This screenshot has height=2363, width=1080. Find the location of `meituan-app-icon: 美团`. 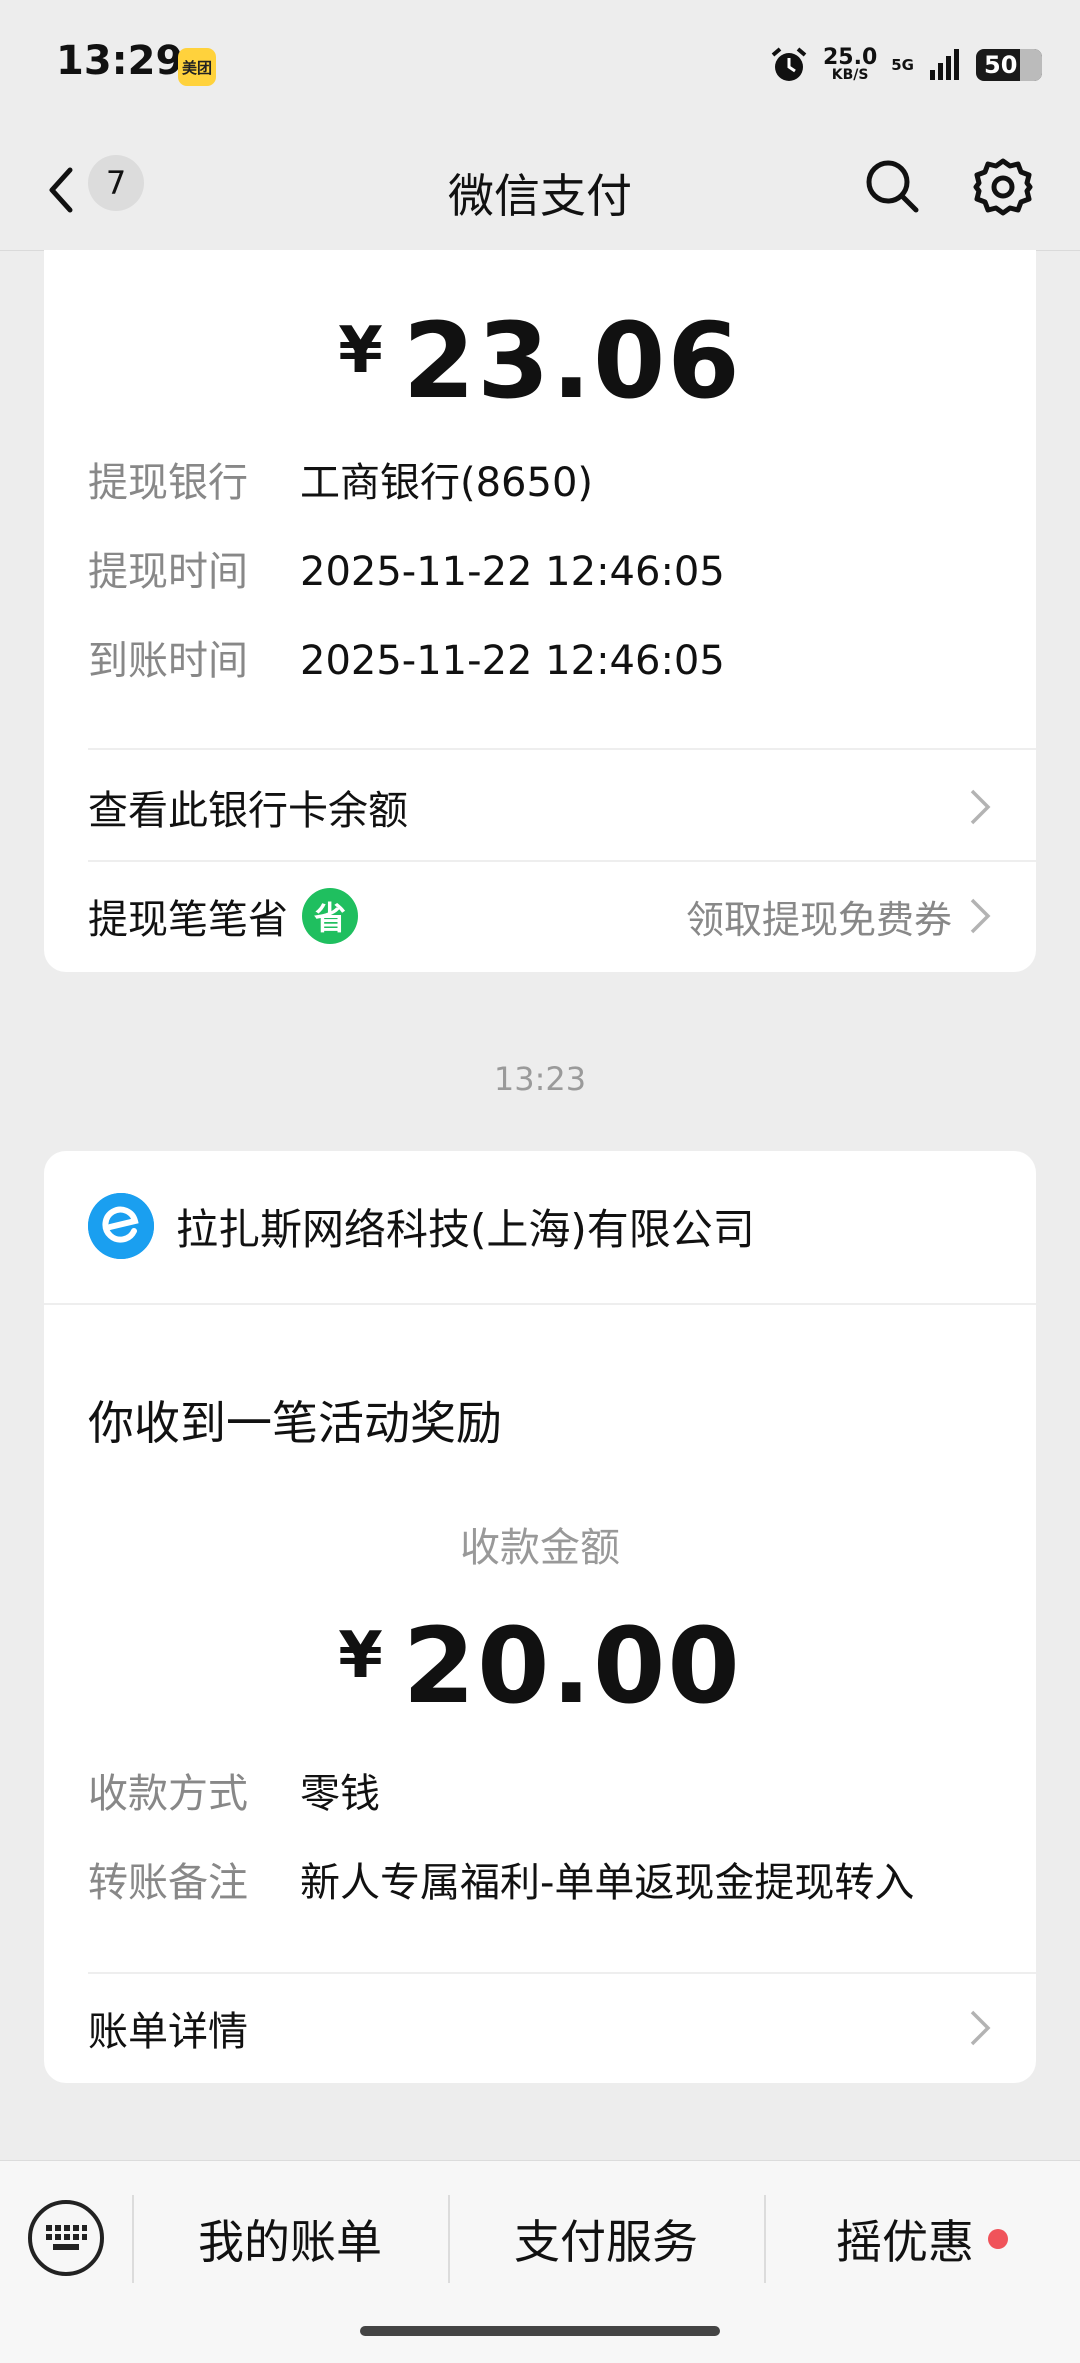

meituan-app-icon: 美团 is located at coordinates (197, 67).